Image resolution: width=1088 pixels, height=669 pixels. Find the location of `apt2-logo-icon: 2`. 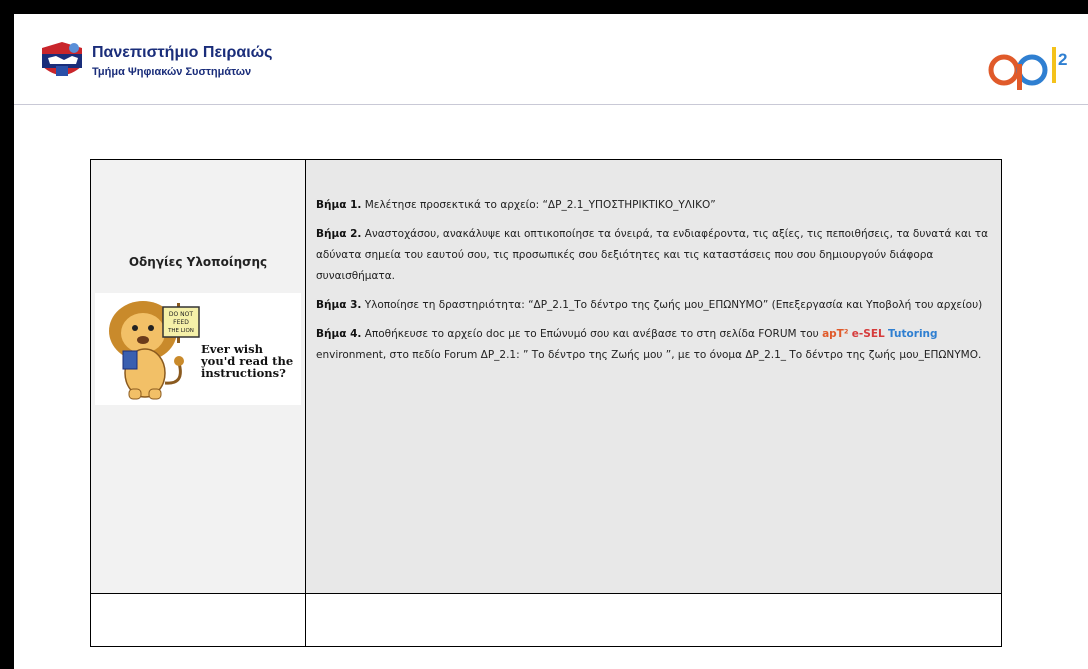

apt2-logo-icon: 2 is located at coordinates (1027, 68).